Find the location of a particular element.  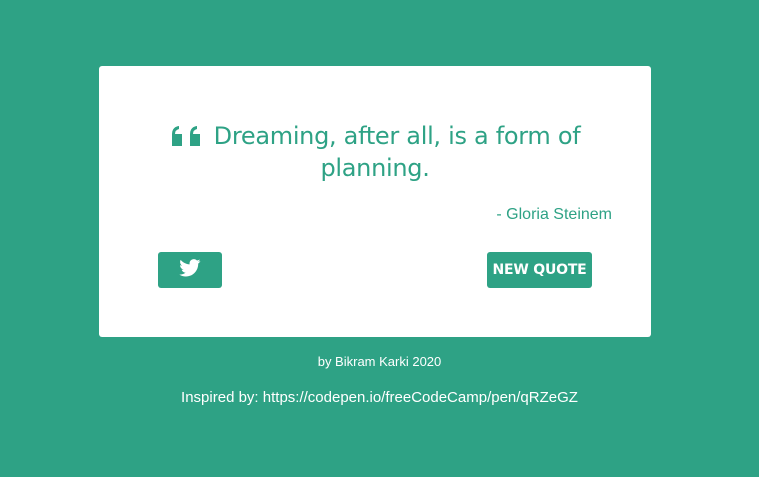

quote-left-icon is located at coordinates (187, 136).